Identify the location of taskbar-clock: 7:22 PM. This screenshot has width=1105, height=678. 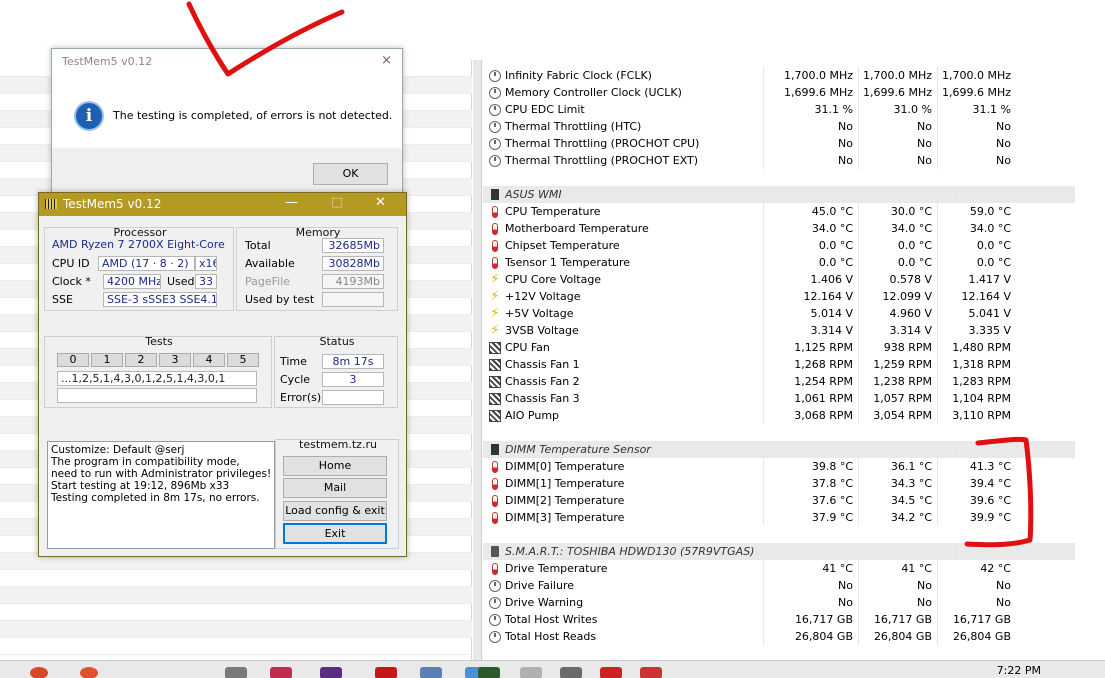
(1019, 670).